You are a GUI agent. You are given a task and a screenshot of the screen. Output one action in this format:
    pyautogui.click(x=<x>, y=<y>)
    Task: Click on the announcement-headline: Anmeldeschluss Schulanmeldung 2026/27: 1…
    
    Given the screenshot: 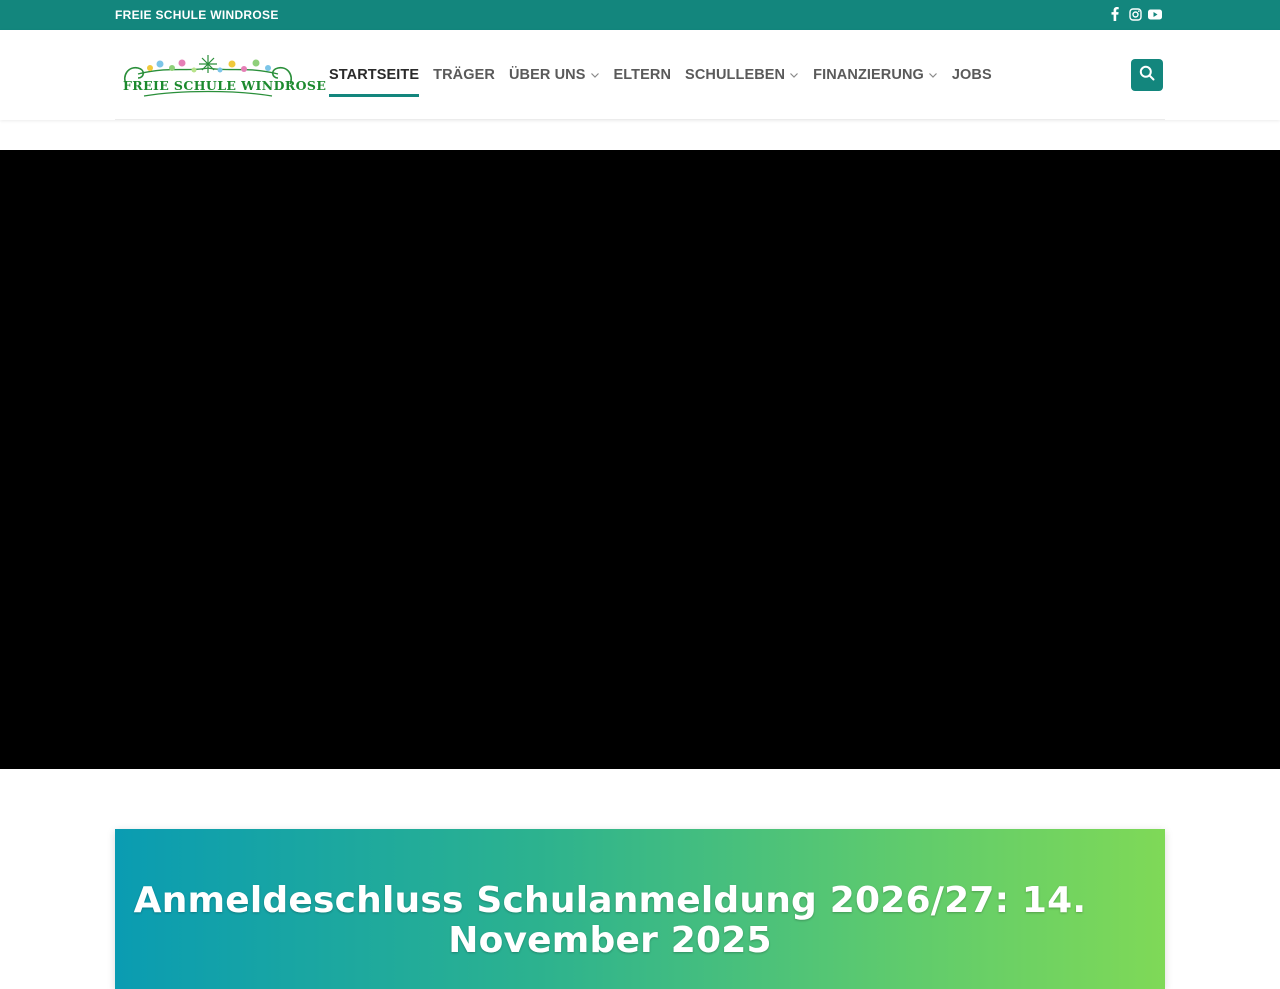 What is the action you would take?
    pyautogui.click(x=610, y=920)
    